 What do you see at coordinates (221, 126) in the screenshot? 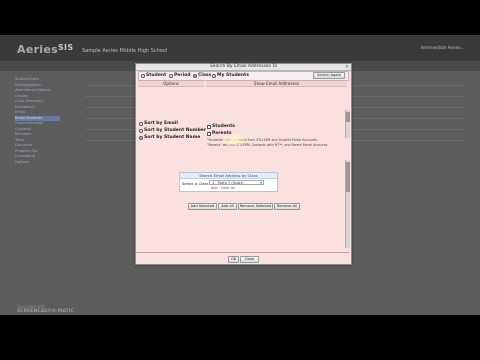
I see `students-checkbox: Students` at bounding box center [221, 126].